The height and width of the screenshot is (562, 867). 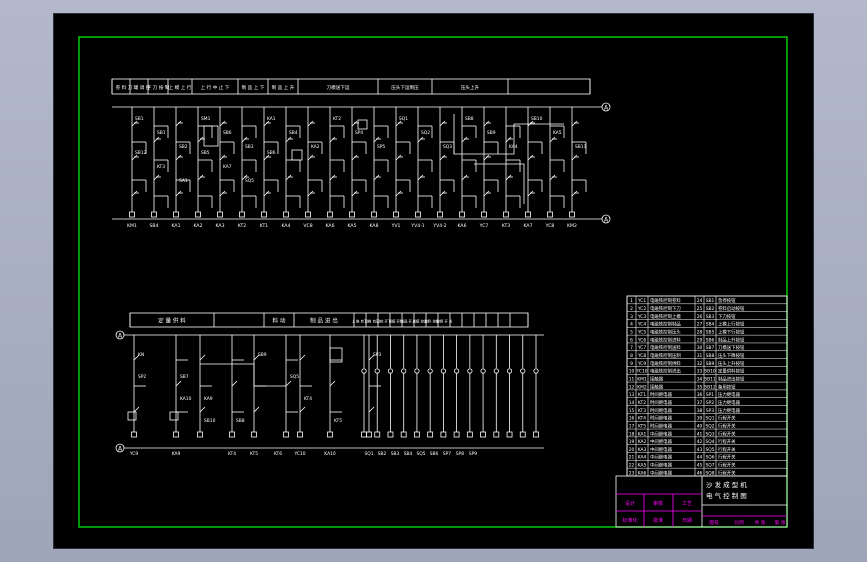 What do you see at coordinates (700, 317) in the screenshot?
I see `legend-no: 26` at bounding box center [700, 317].